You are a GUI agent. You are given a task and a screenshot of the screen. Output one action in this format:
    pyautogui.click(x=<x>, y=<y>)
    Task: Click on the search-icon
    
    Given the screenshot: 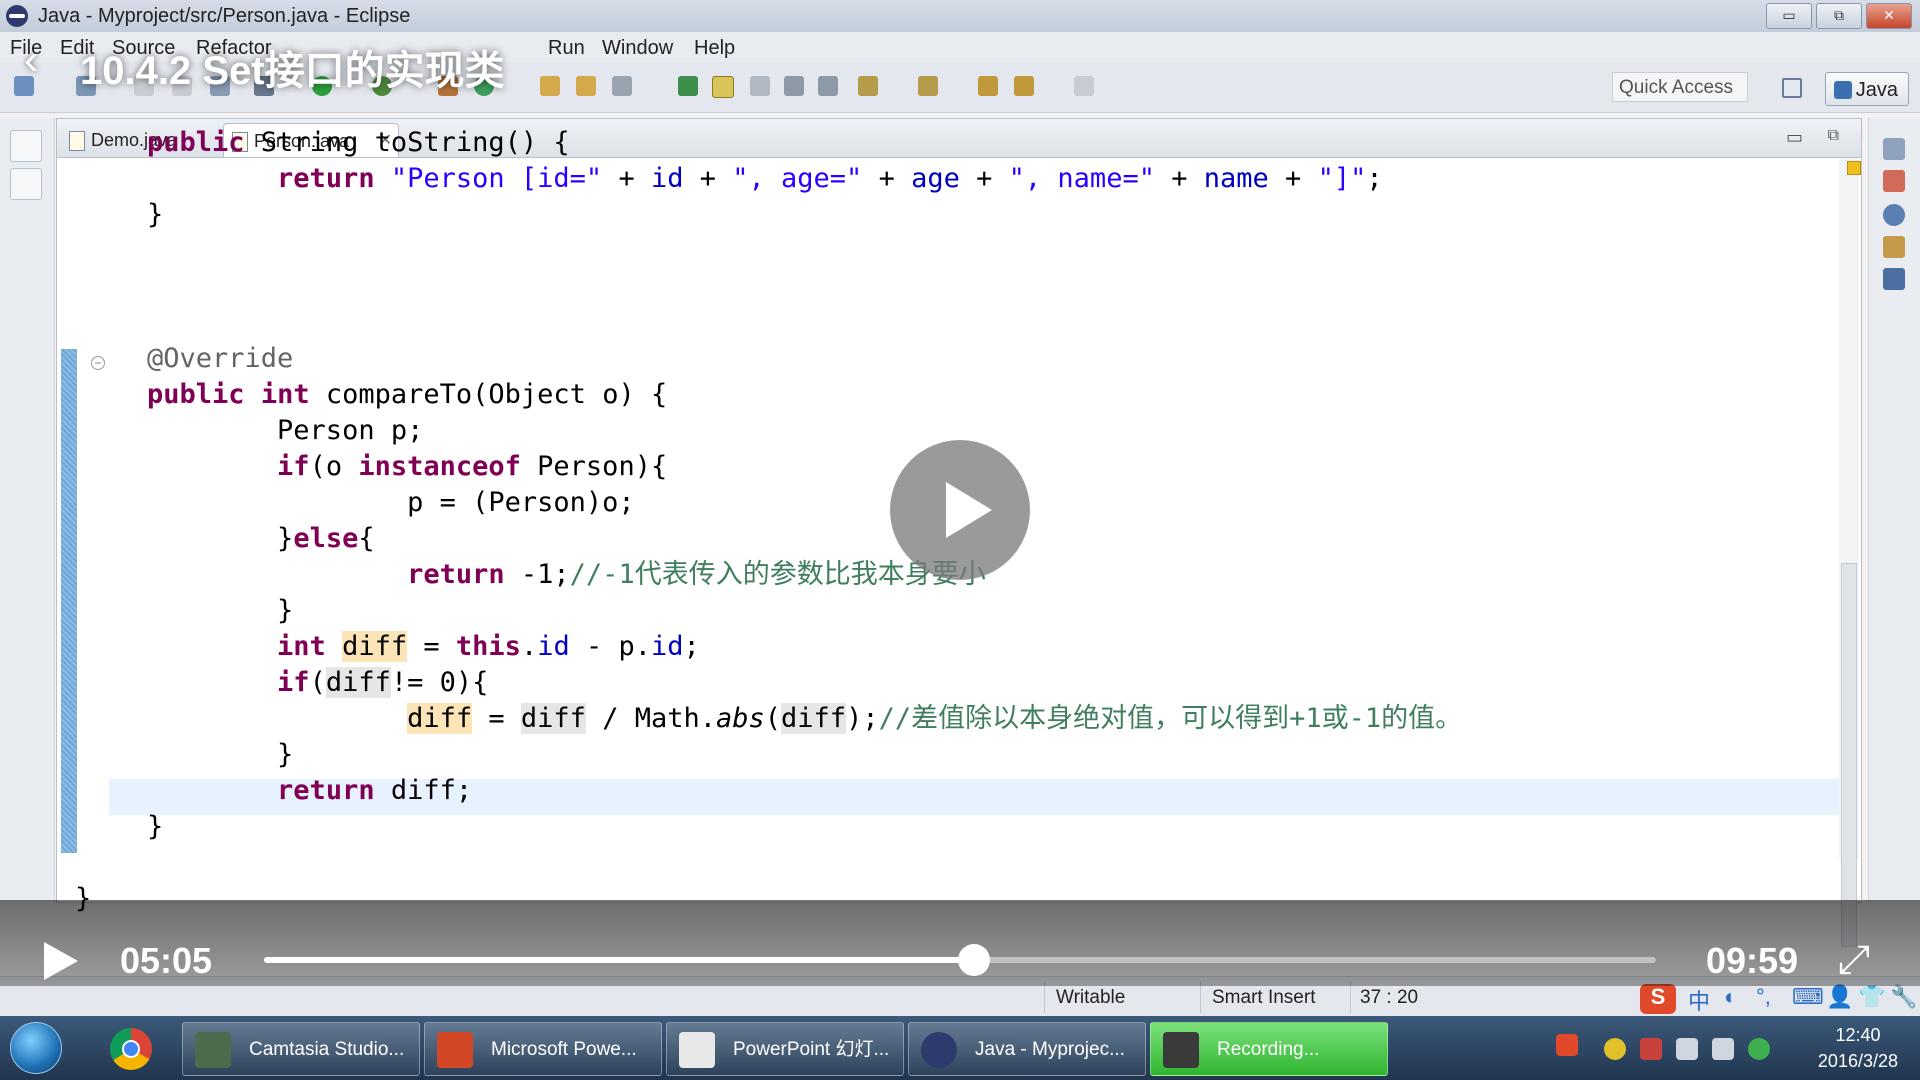 What is the action you would take?
    pyautogui.click(x=622, y=86)
    